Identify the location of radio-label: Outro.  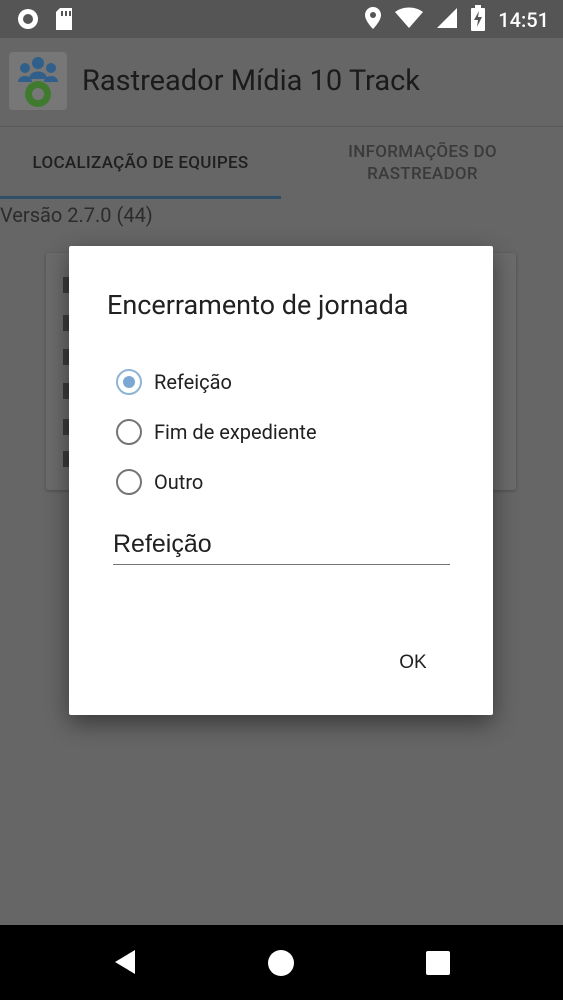
(179, 482).